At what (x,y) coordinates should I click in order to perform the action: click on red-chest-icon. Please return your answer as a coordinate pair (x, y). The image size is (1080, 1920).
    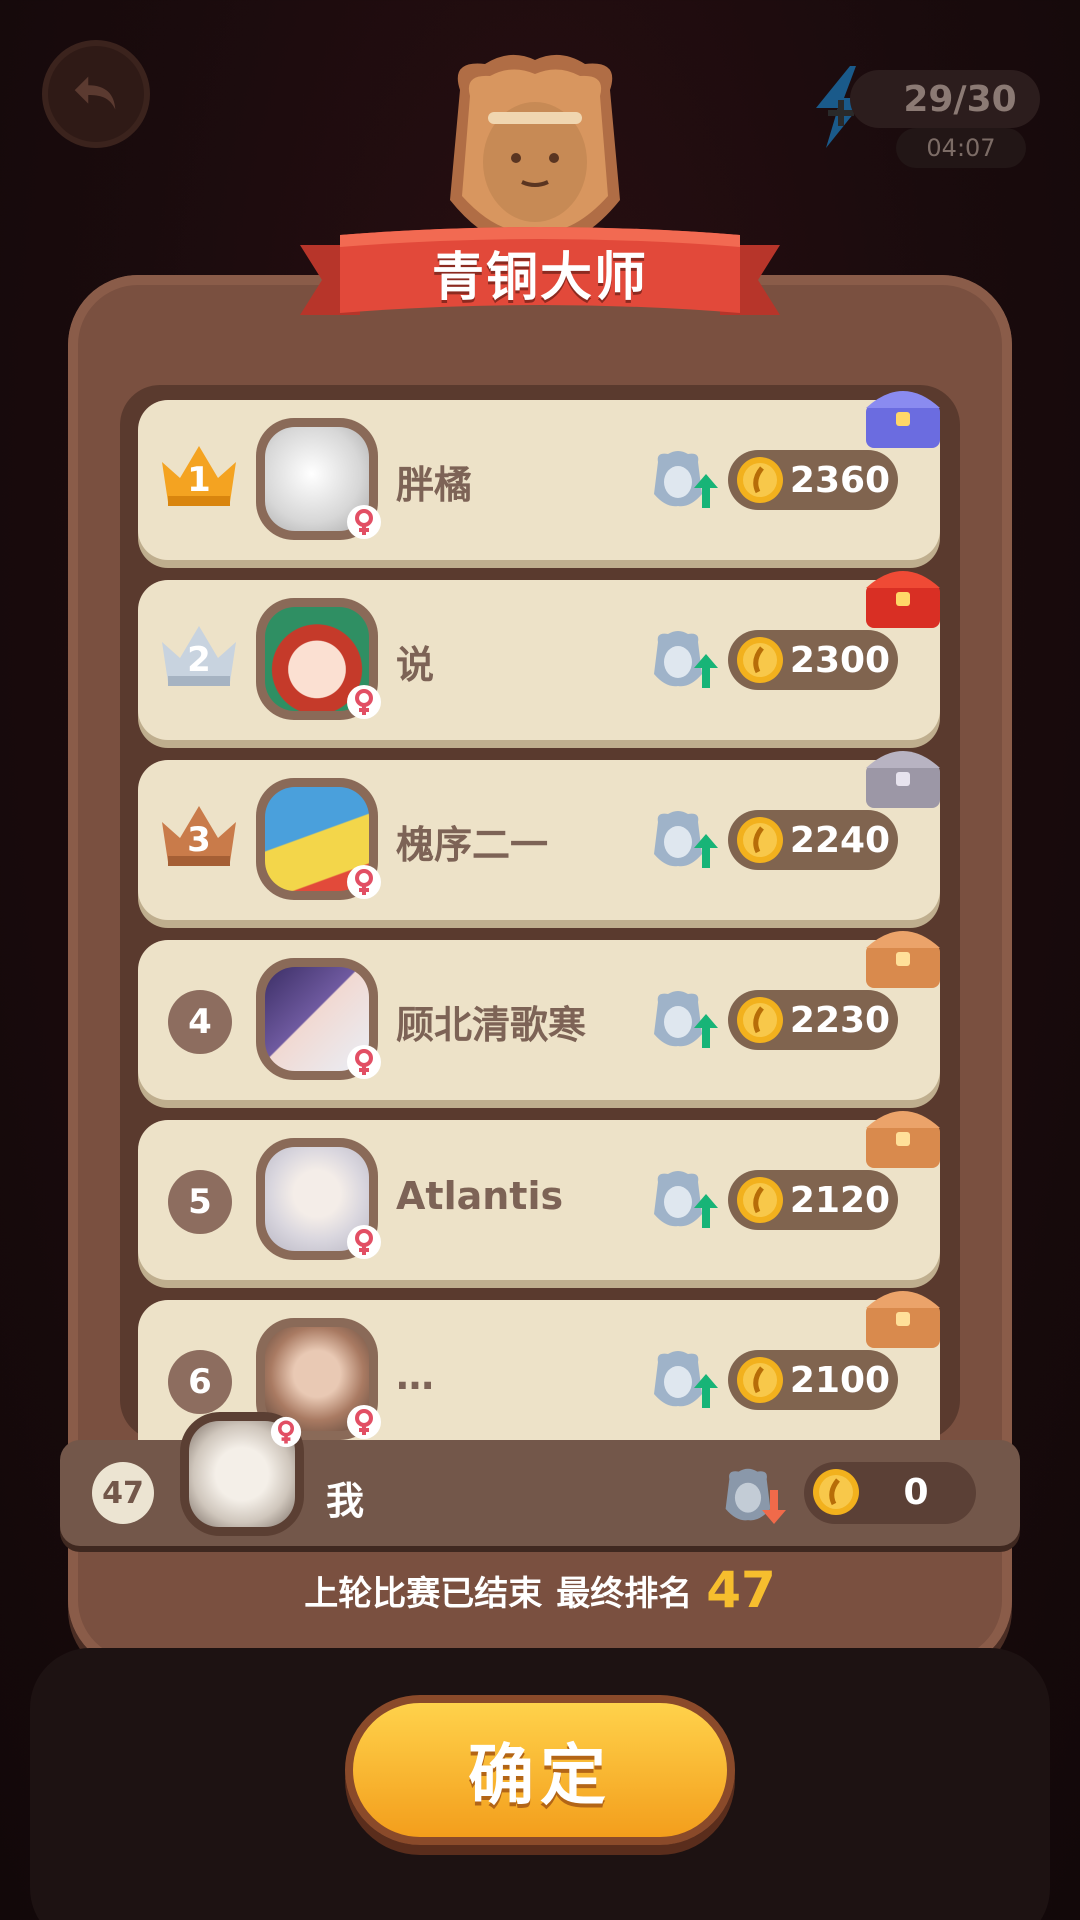
    Looking at the image, I should click on (903, 599).